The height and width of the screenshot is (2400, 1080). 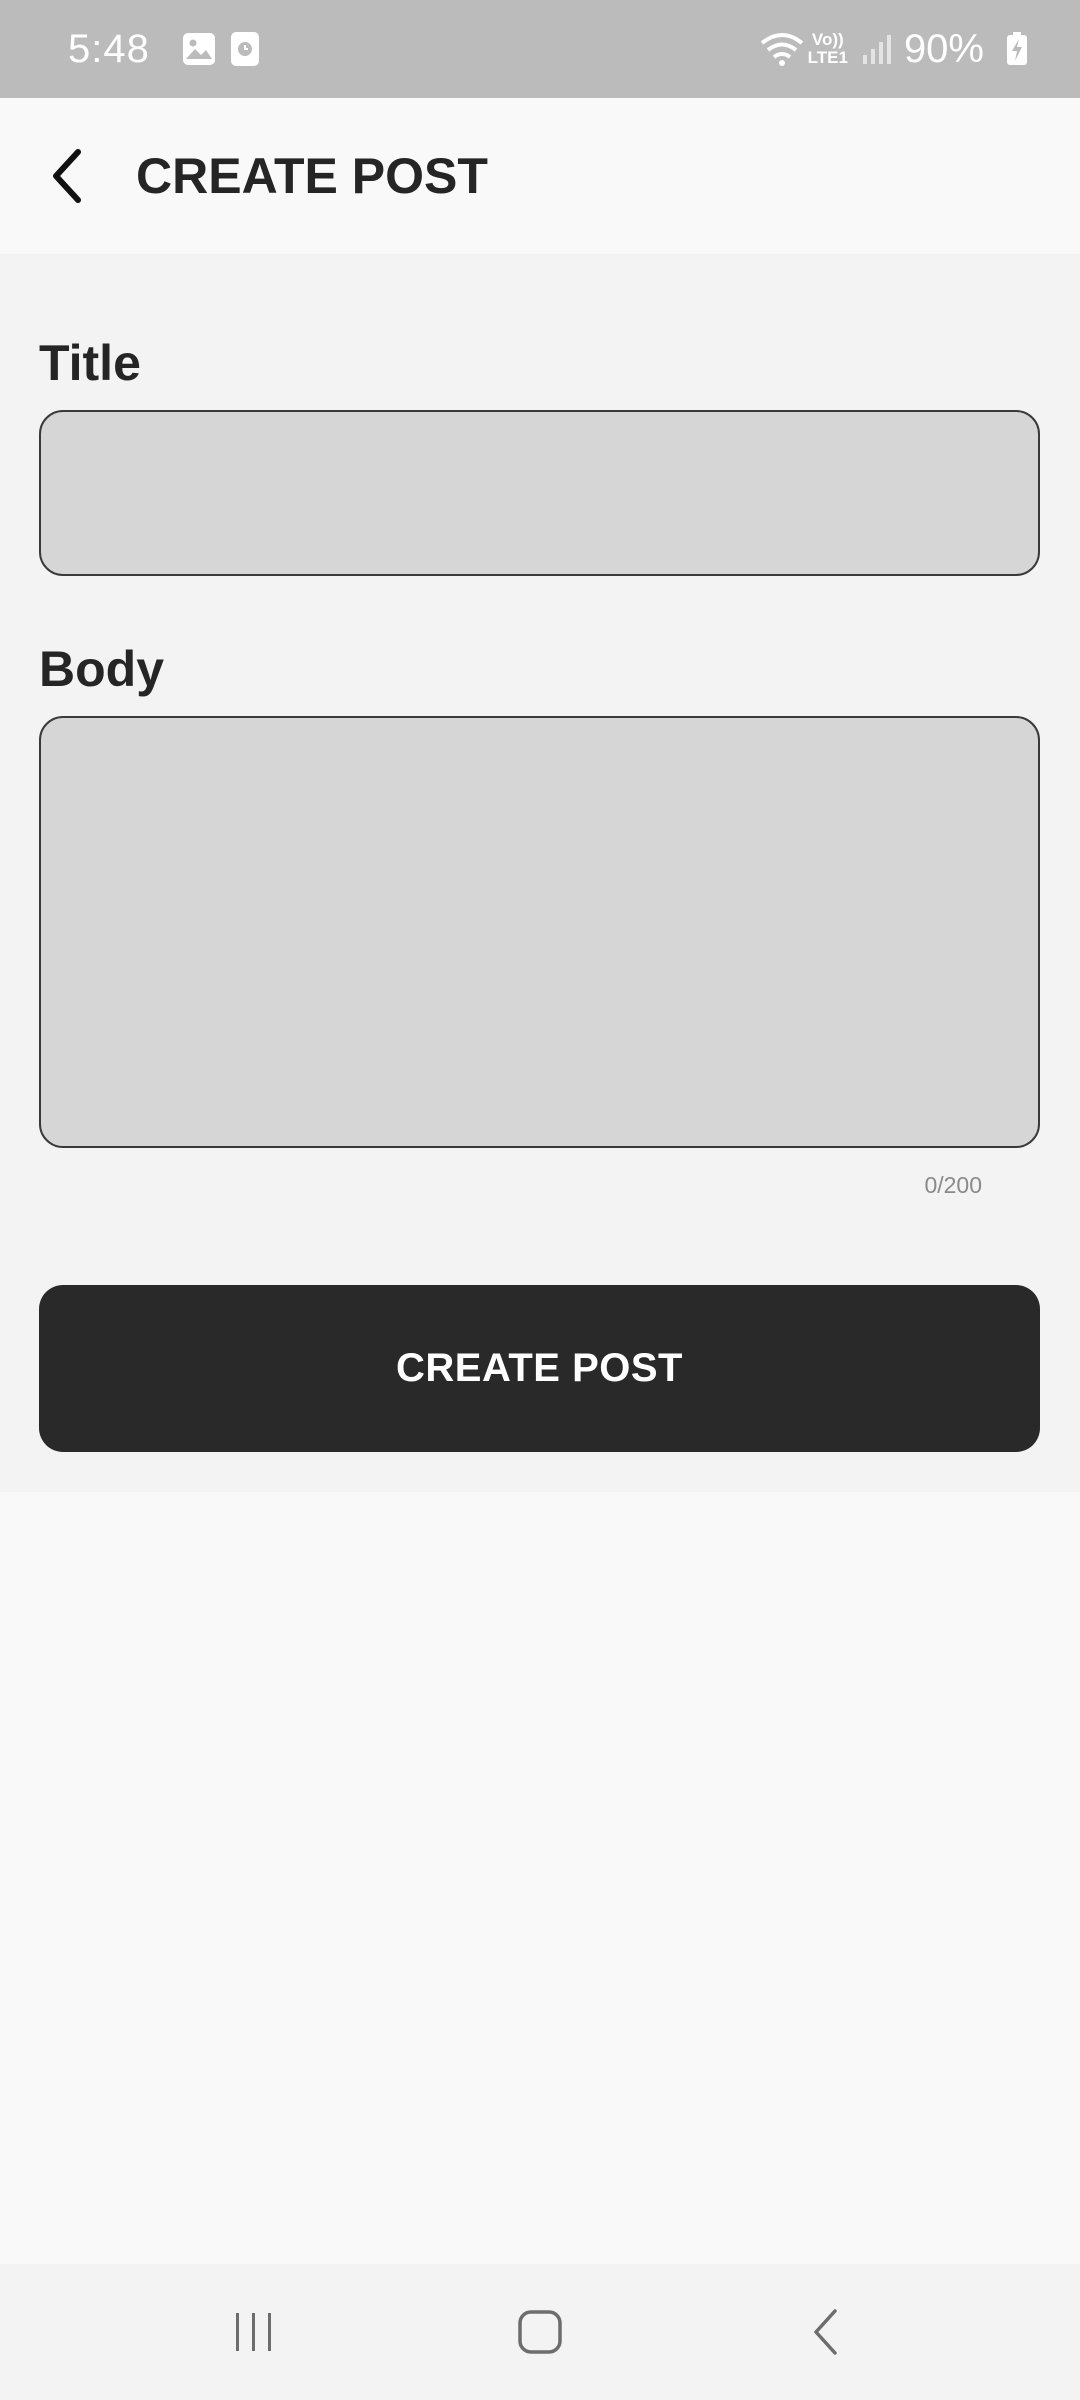 I want to click on back-button, so click(x=67, y=176).